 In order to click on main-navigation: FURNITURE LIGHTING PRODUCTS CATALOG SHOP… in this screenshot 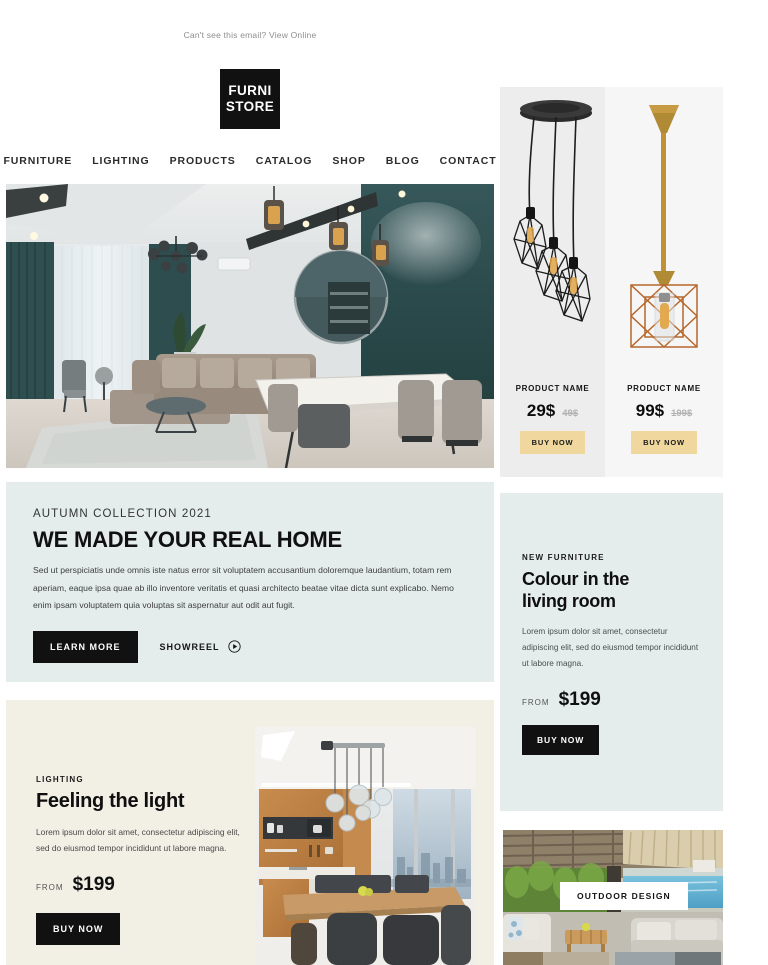, I will do `click(250, 161)`.